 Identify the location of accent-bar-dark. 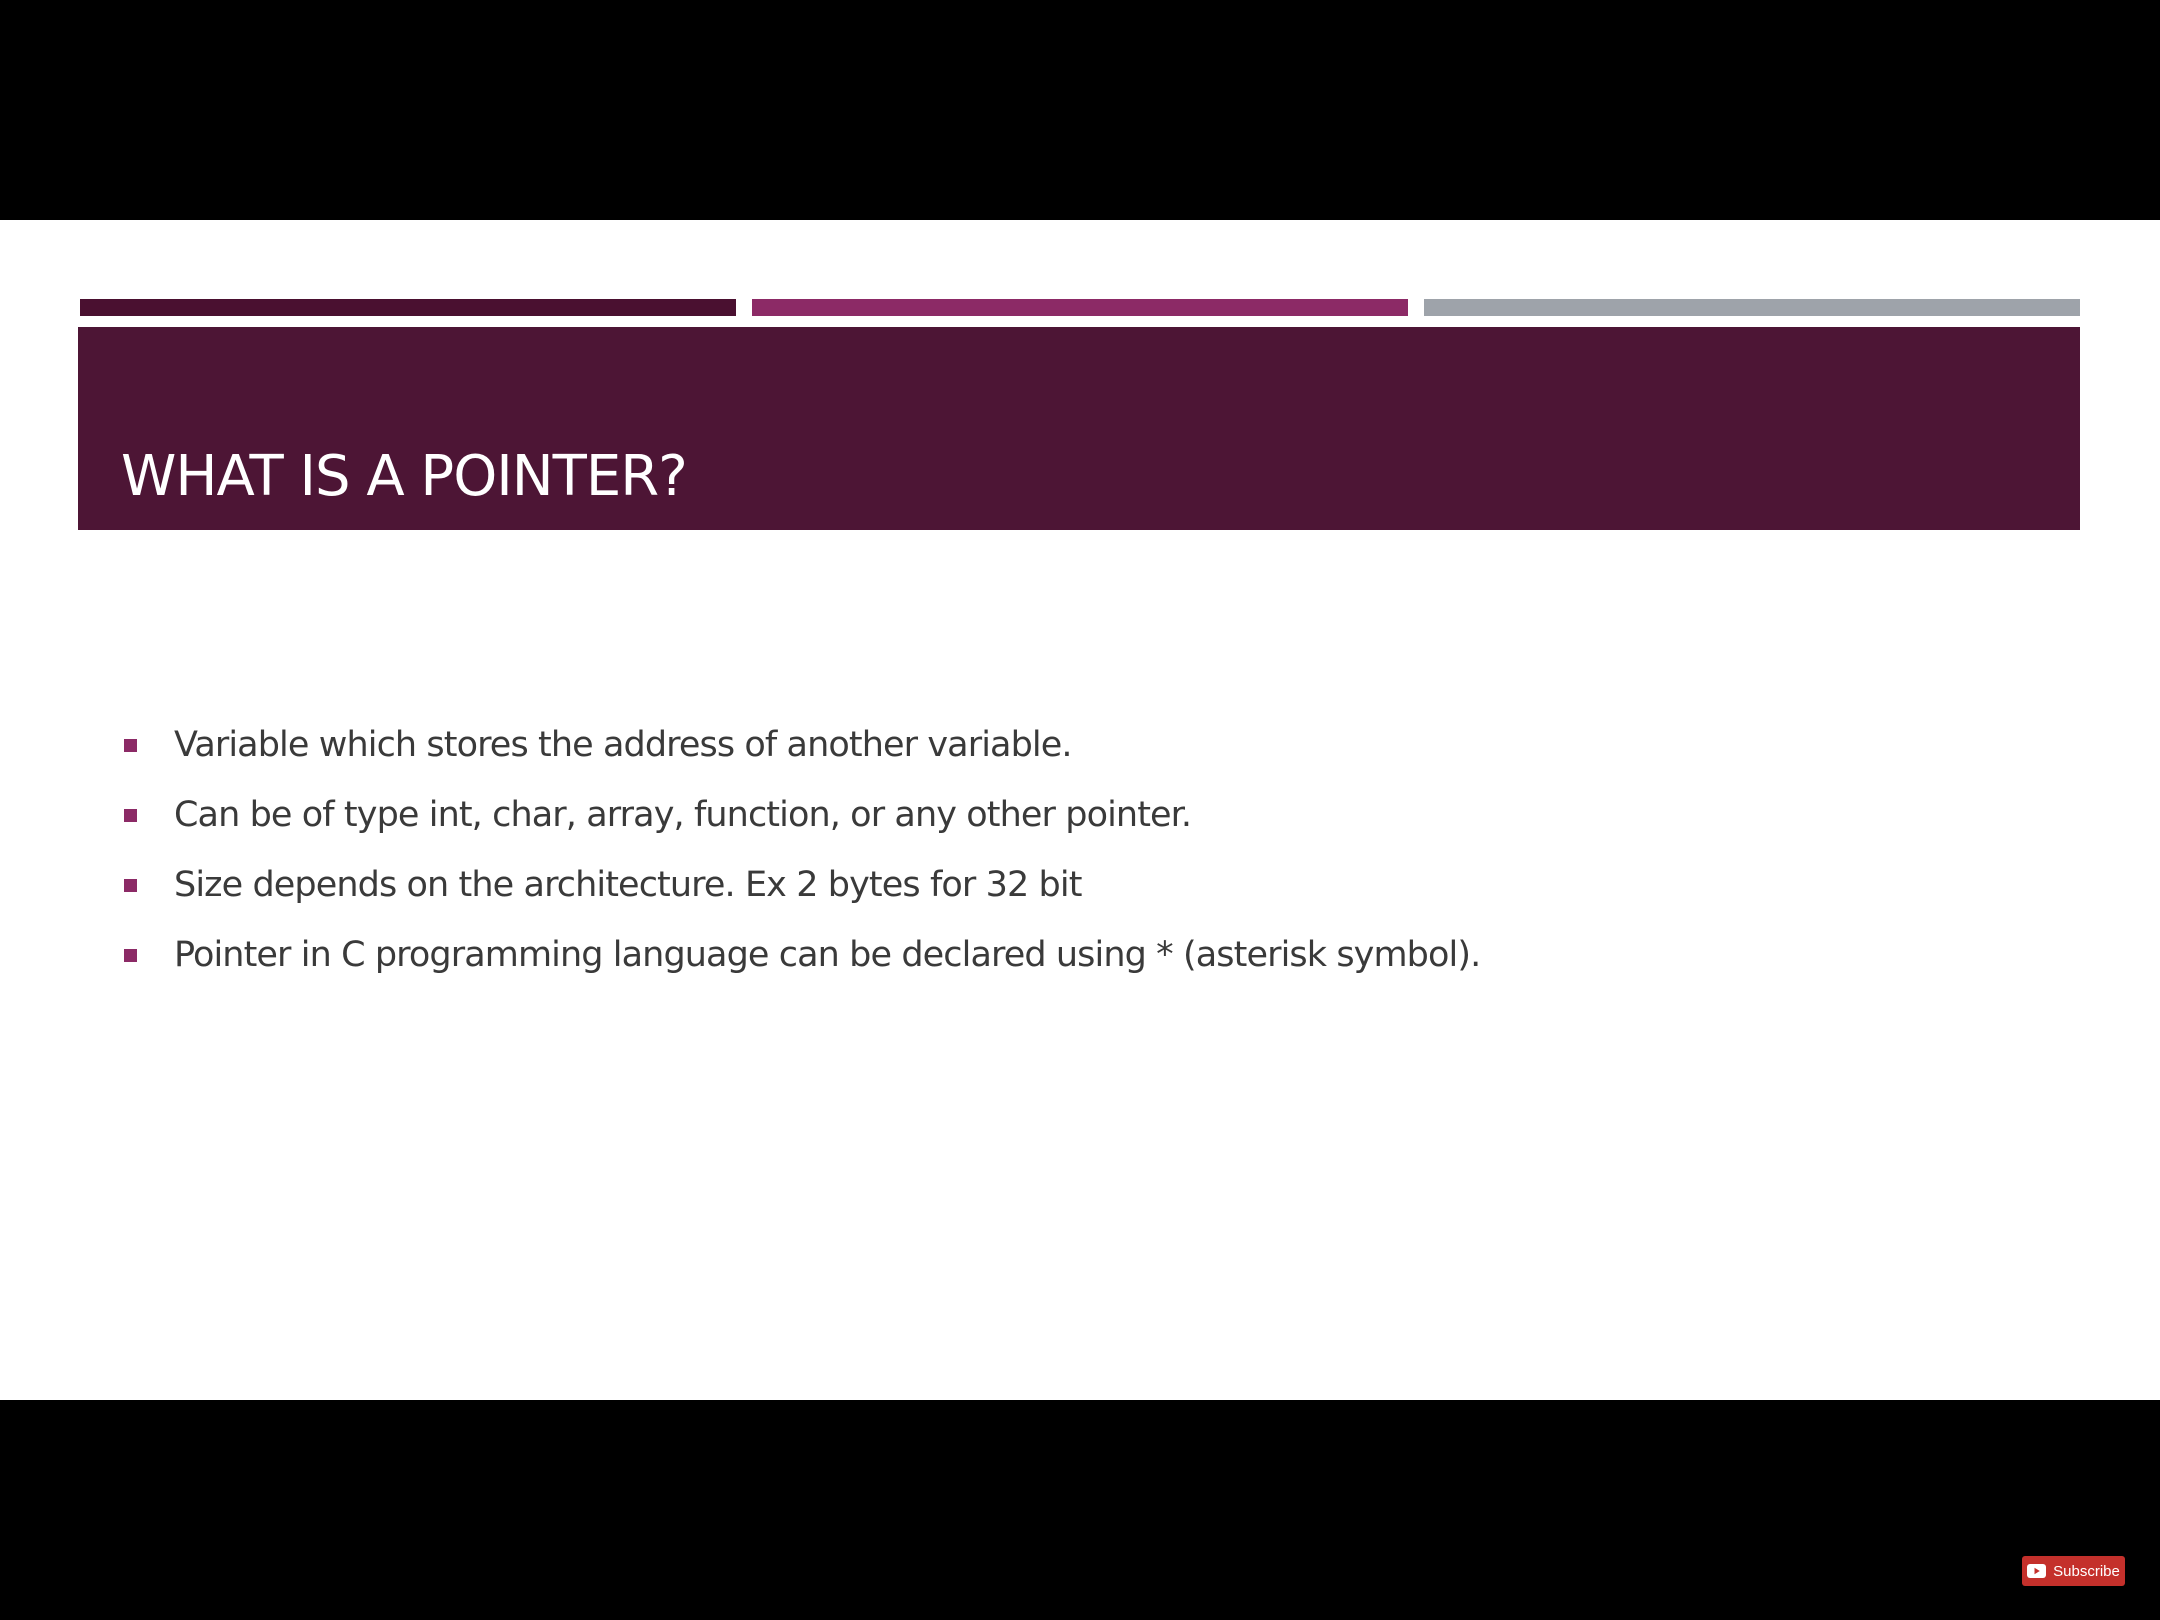
(408, 307).